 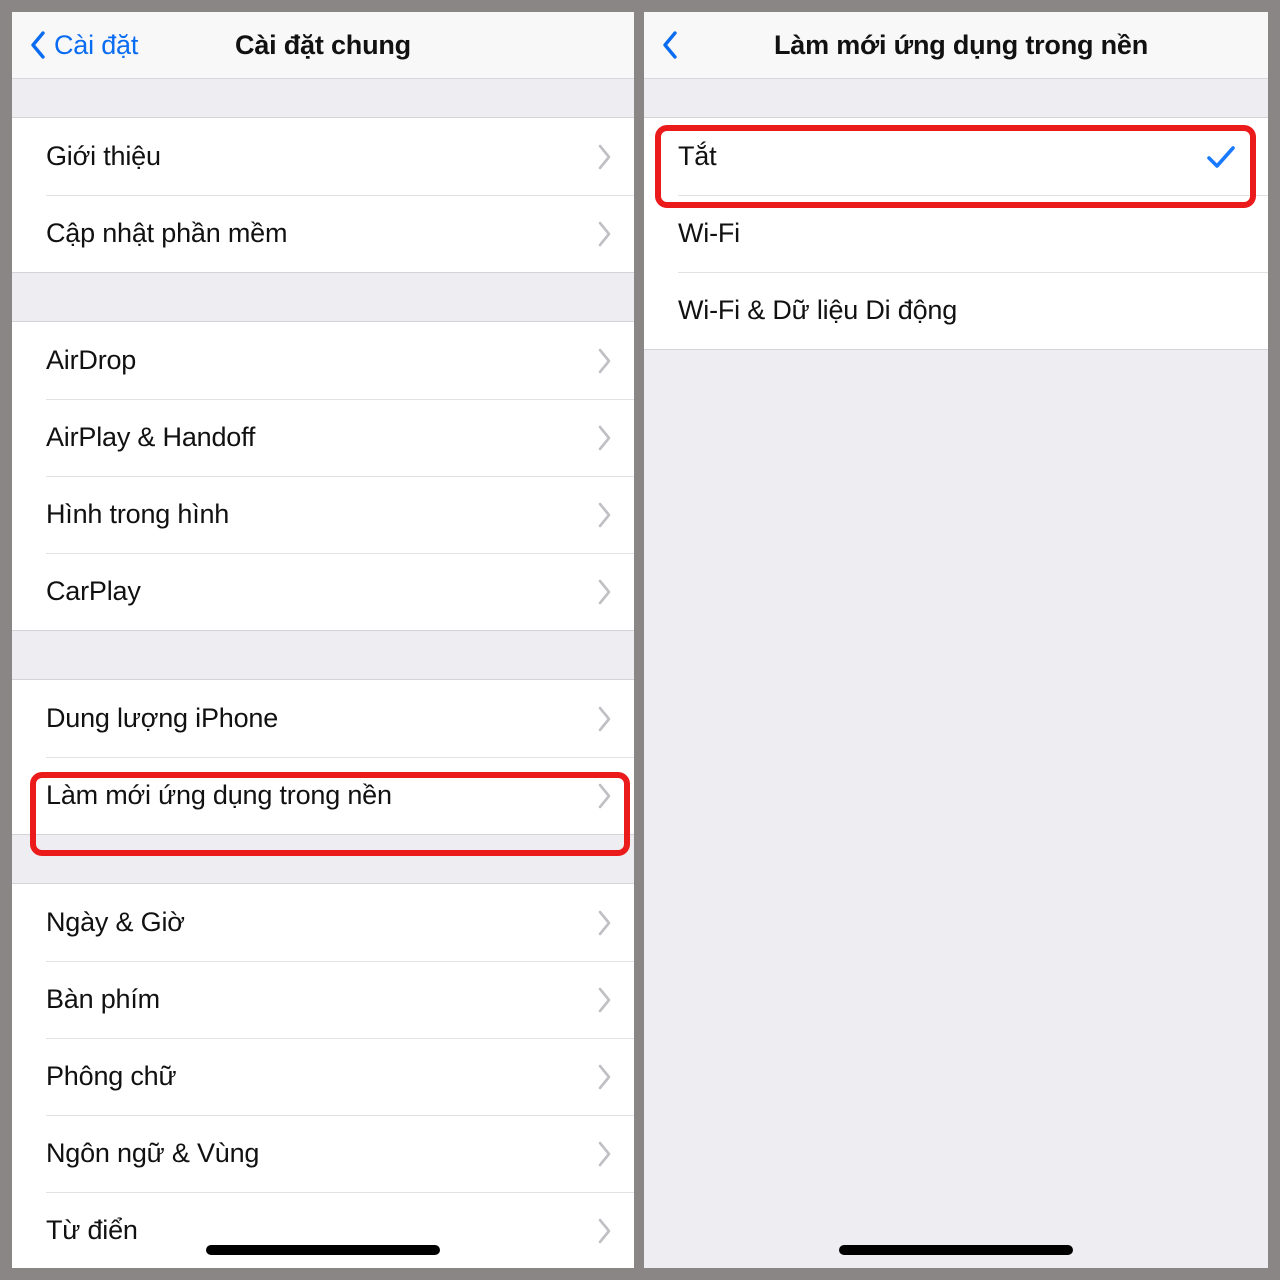 I want to click on row-label: Cập nhật phần mềm, so click(x=167, y=233).